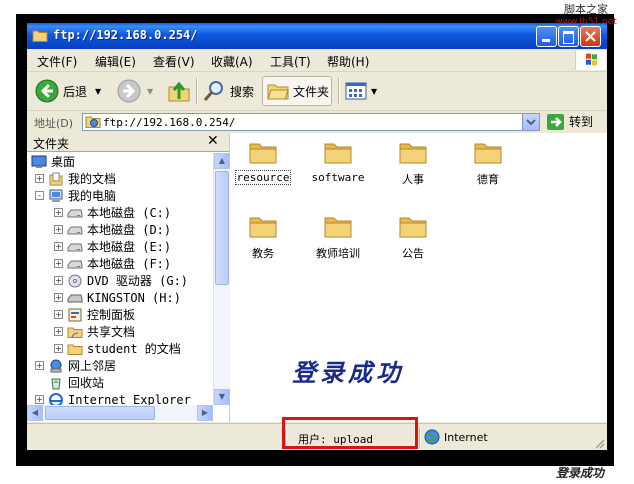 The image size is (634, 484). I want to click on maximize-button, so click(568, 36).